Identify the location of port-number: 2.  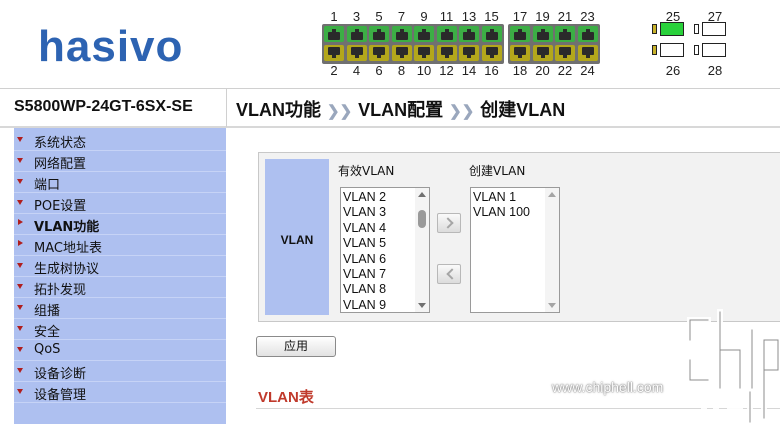
(334, 70).